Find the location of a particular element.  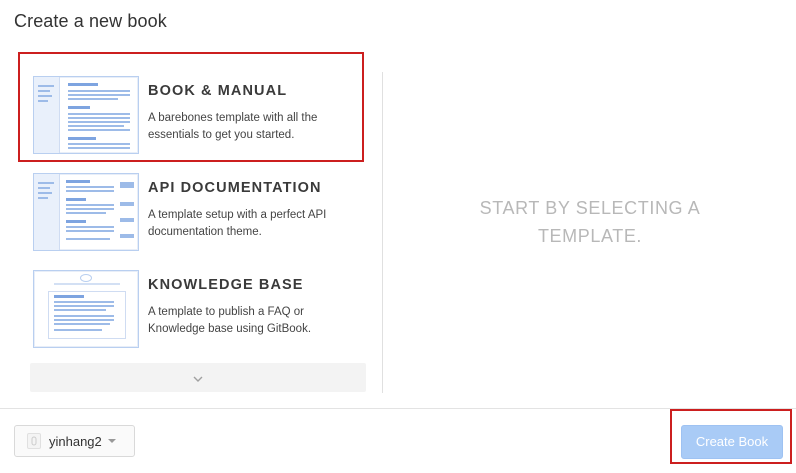

create-book-highlight: Create Book is located at coordinates (731, 436).